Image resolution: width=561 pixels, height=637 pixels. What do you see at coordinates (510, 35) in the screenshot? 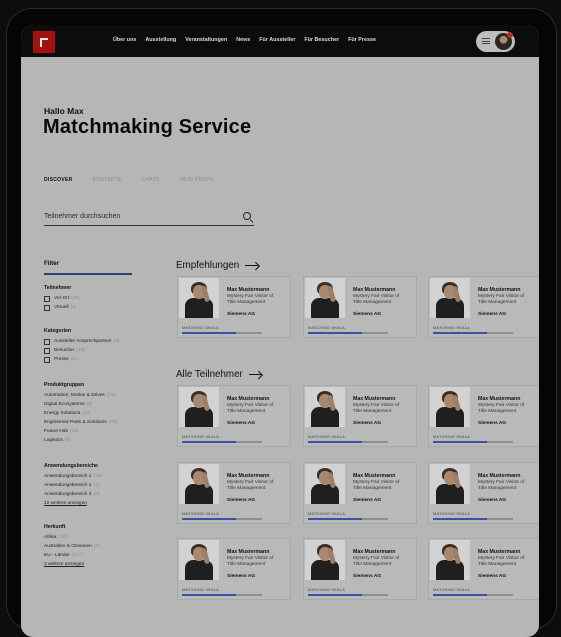
I see `notification-dot-icon` at bounding box center [510, 35].